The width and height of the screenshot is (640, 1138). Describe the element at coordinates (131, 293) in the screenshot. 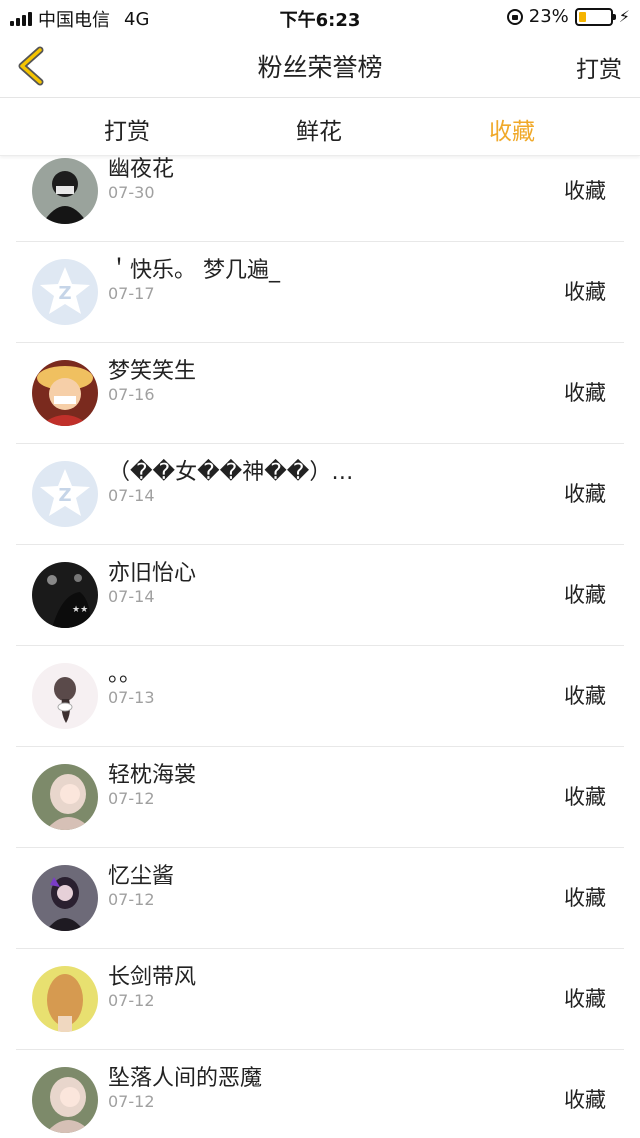

I see `fan-date: 07-17` at that location.